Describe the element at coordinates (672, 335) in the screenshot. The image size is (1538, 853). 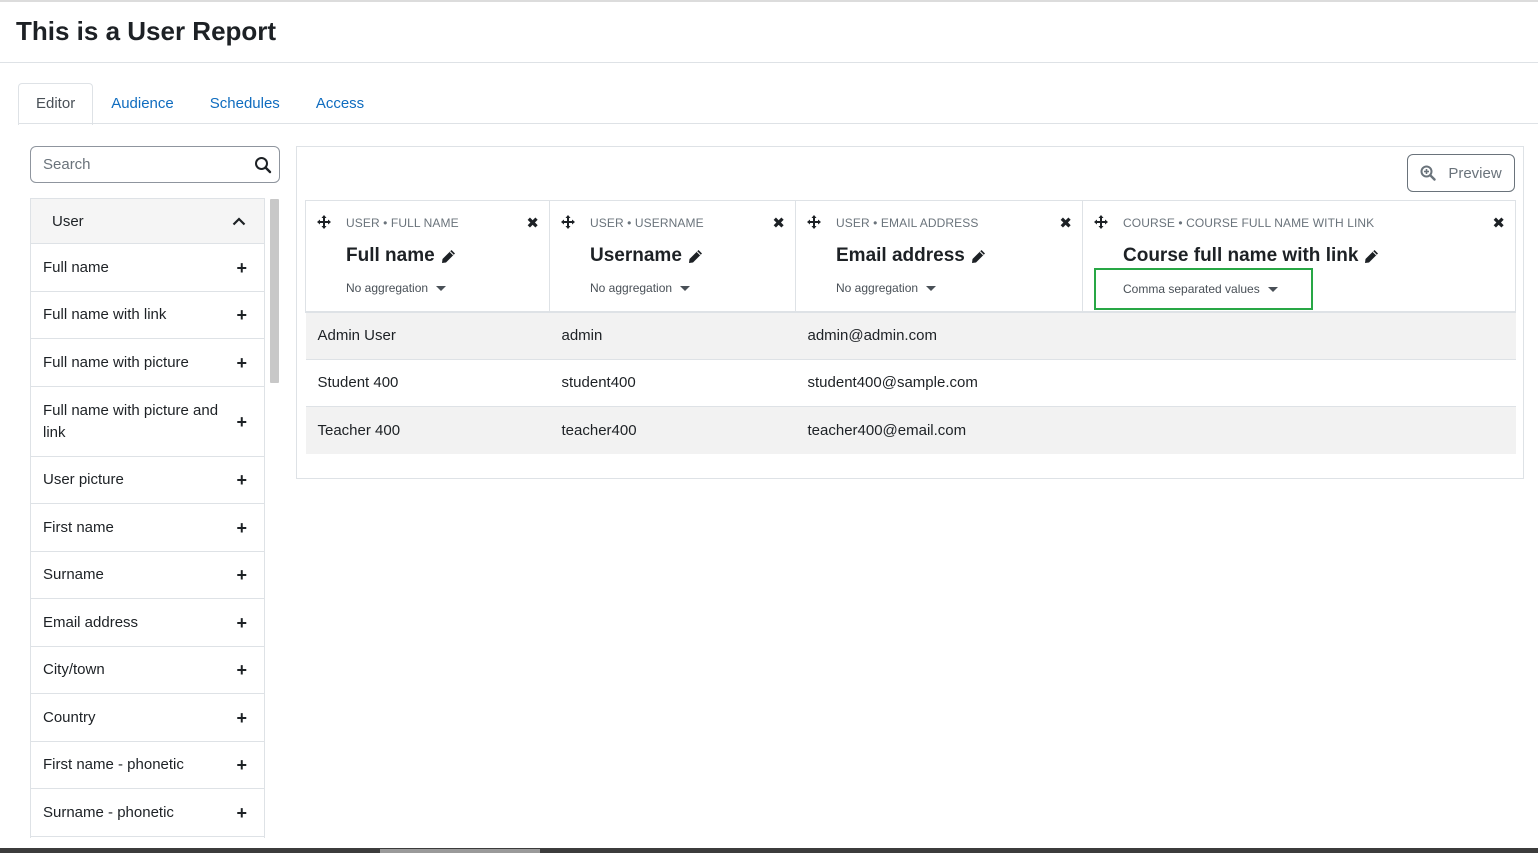
I see `table-cell: admin` at that location.